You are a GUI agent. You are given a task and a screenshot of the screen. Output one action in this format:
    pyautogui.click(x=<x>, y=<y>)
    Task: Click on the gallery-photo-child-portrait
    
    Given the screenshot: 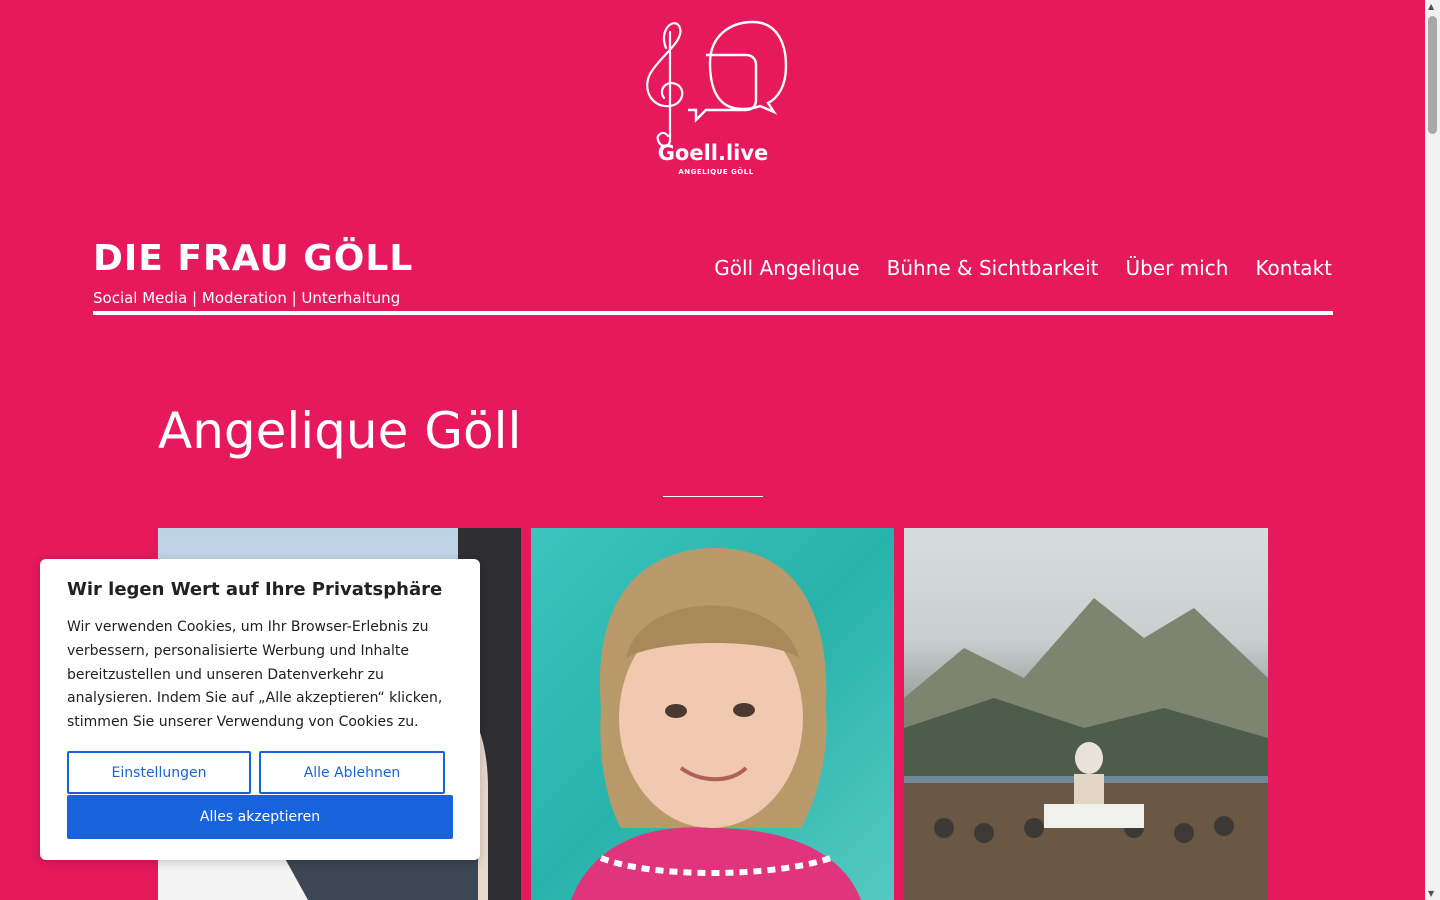 What is the action you would take?
    pyautogui.click(x=712, y=714)
    